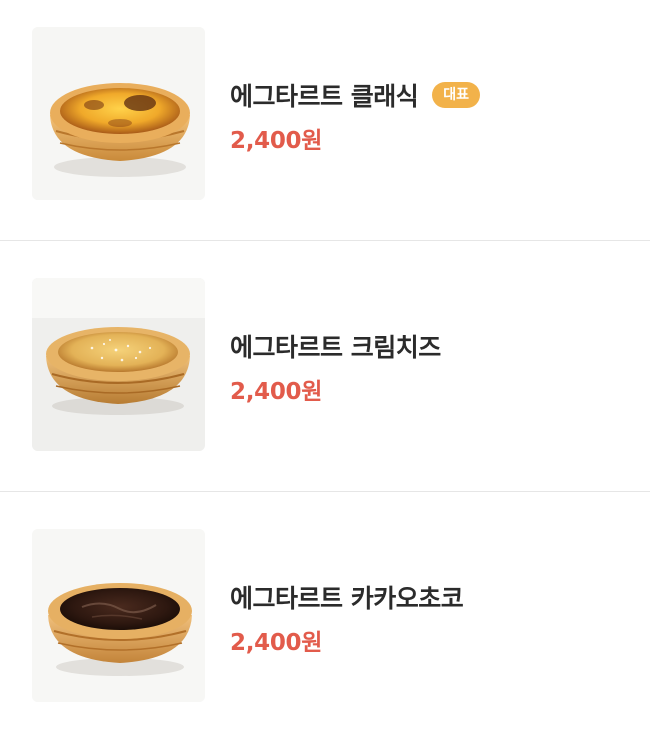 The width and height of the screenshot is (650, 738). Describe the element at coordinates (324, 95) in the screenshot. I see `menu-item-name: 에그타르트 클래식` at that location.